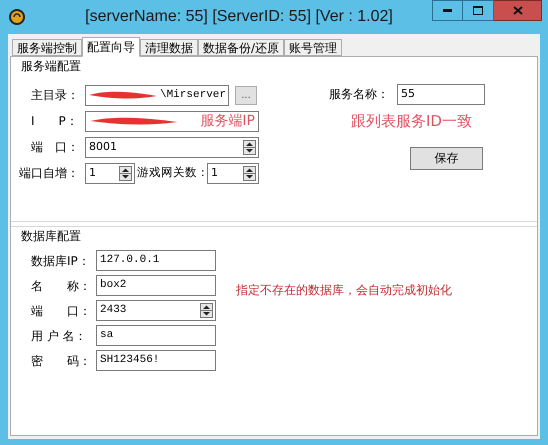 This screenshot has width=548, height=445. Describe the element at coordinates (239, 17) in the screenshot. I see `window-title: [serverName: 55] [ServerID: 55] [Ver : 1.02]` at that location.